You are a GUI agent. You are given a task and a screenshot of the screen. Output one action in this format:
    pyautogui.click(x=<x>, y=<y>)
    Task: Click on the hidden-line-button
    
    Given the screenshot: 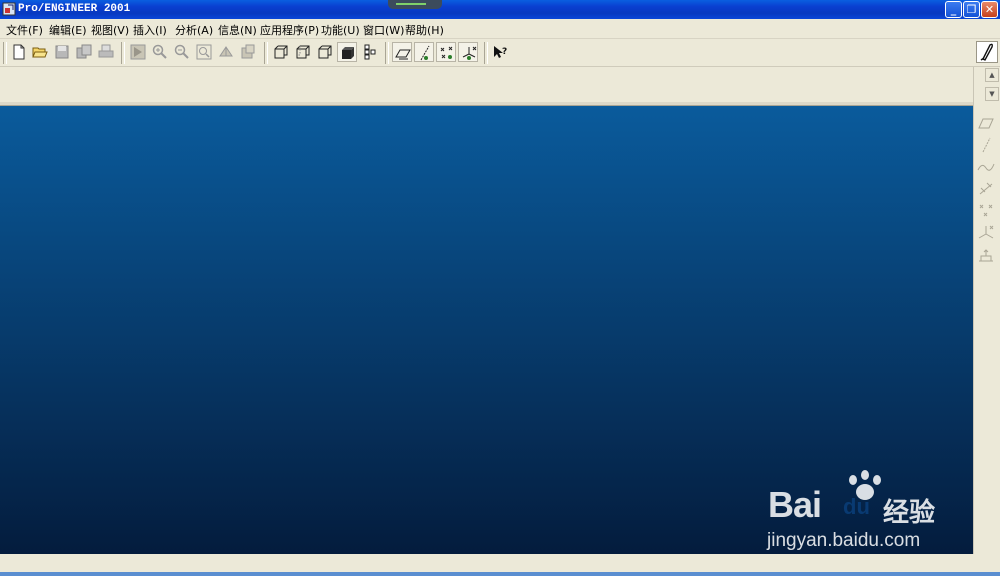 What is the action you would take?
    pyautogui.click(x=303, y=52)
    